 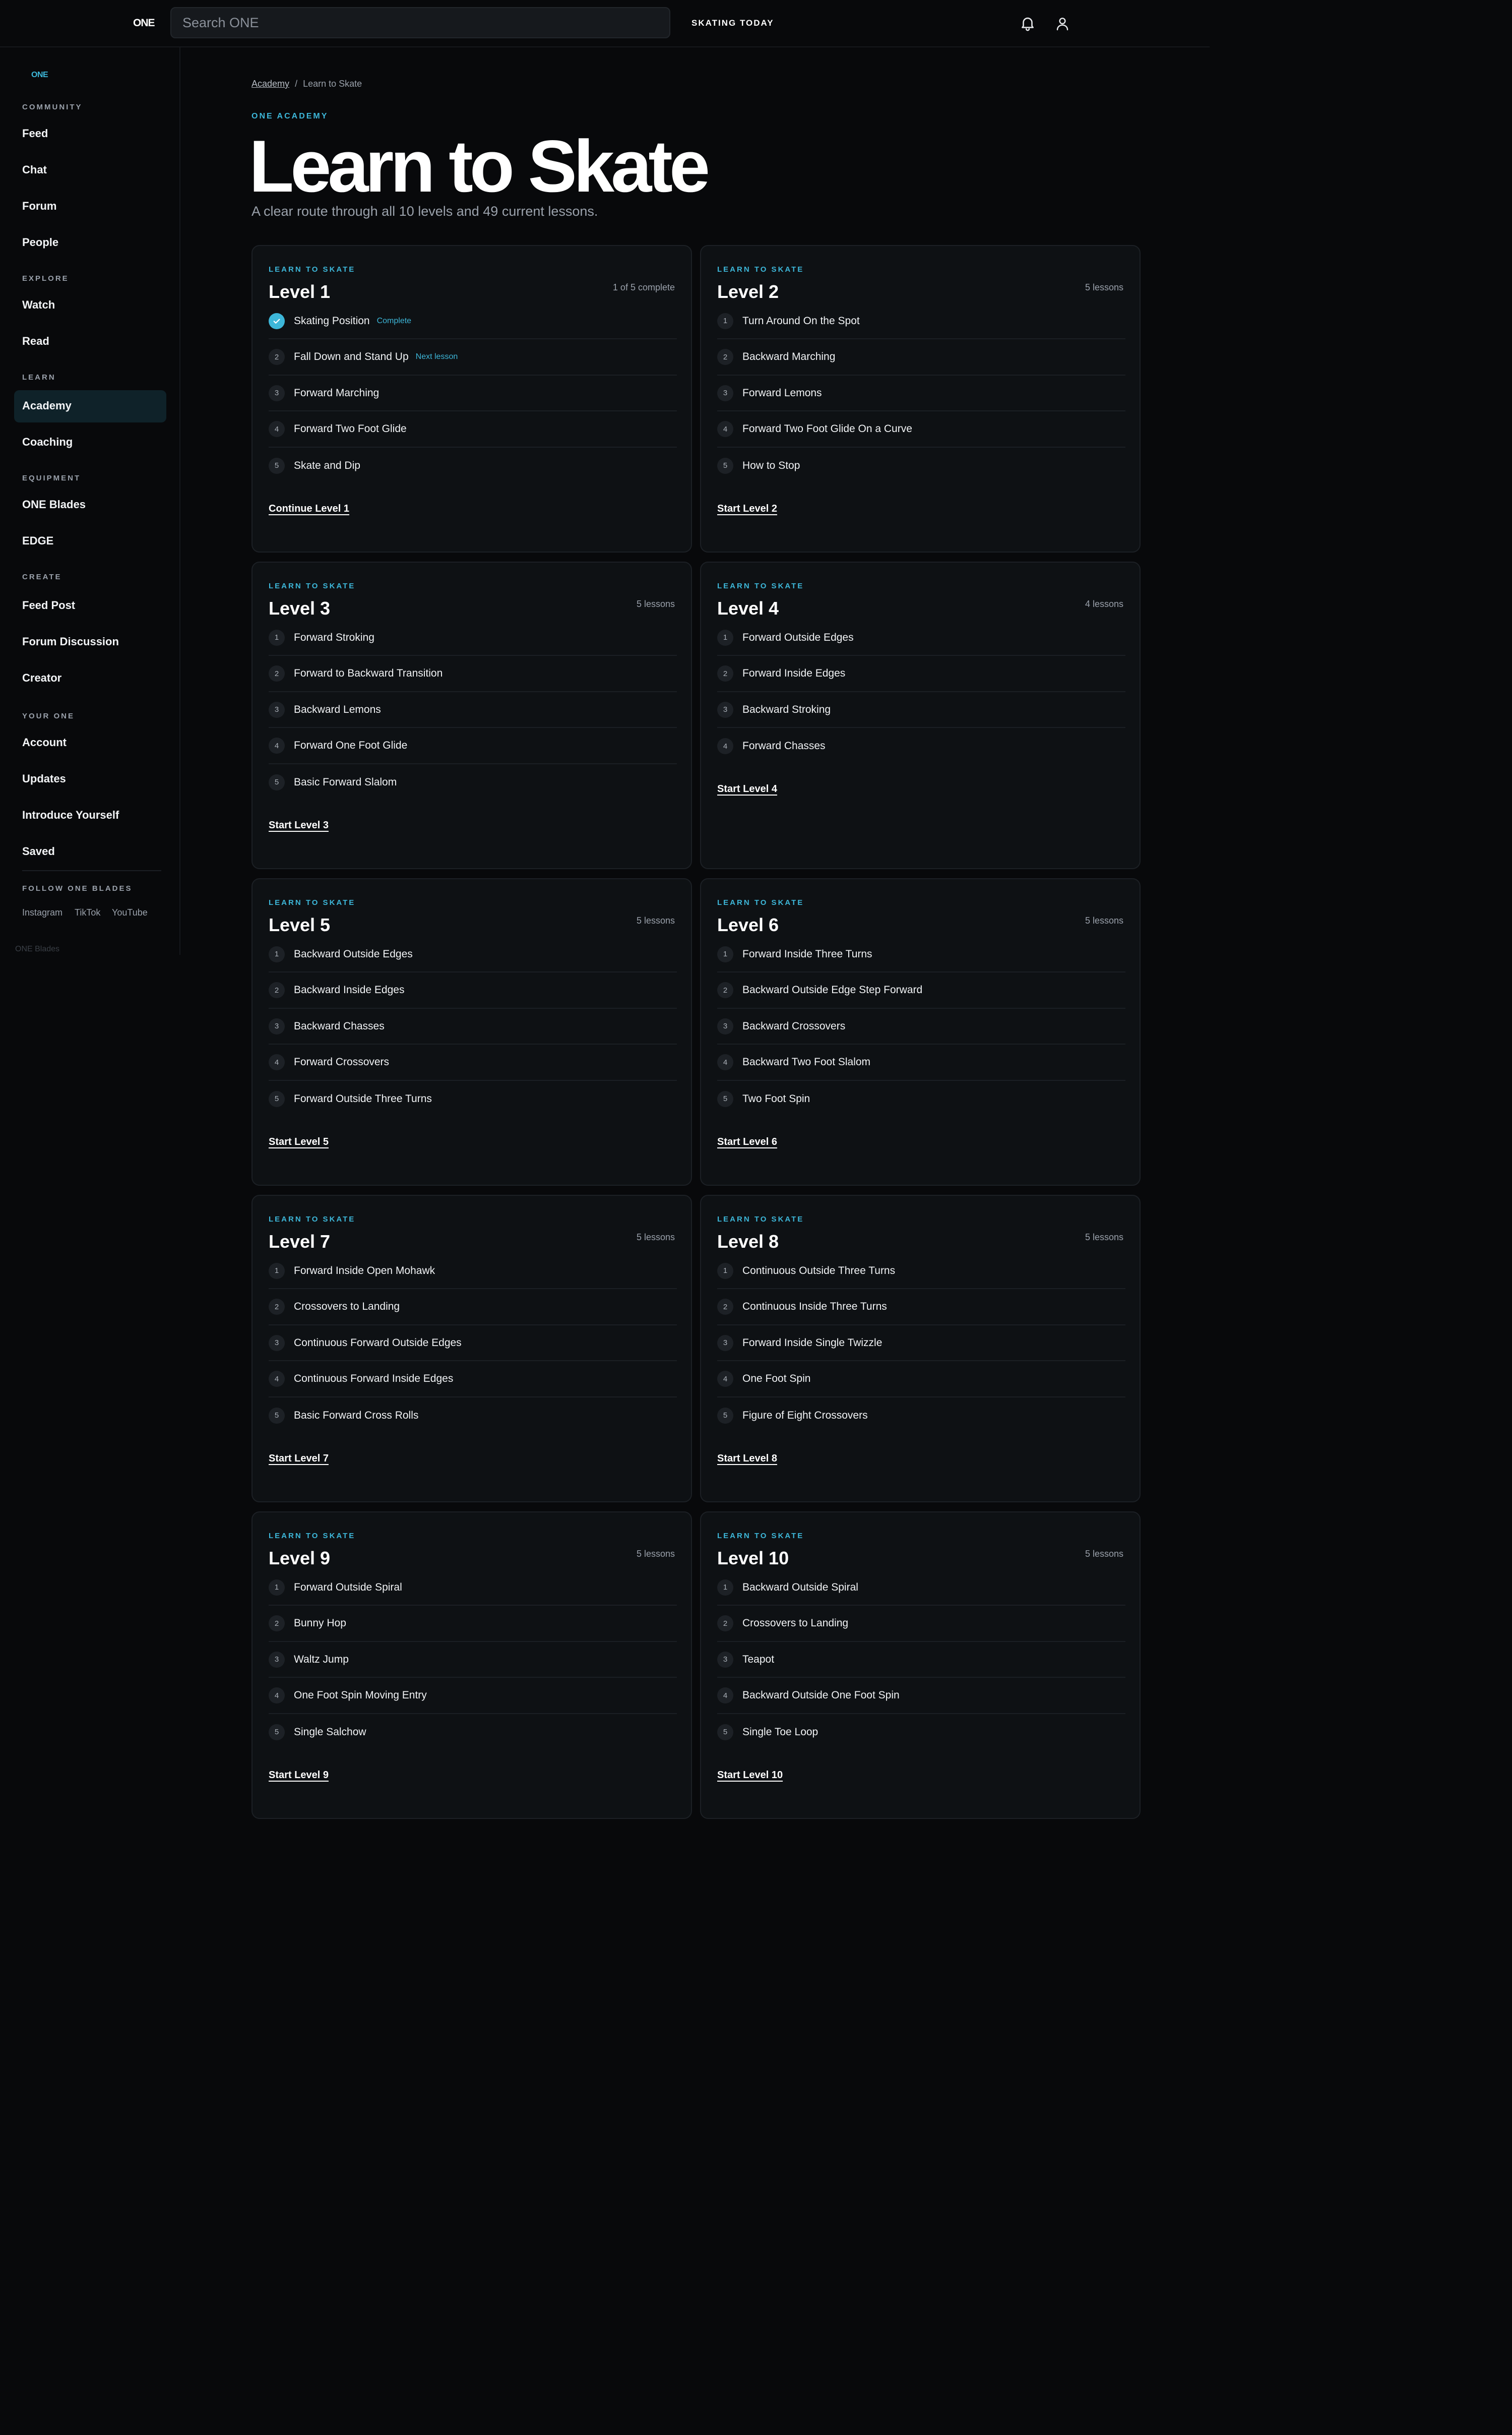 I want to click on lesson-row: 2 Bunny Hop, so click(x=473, y=1624).